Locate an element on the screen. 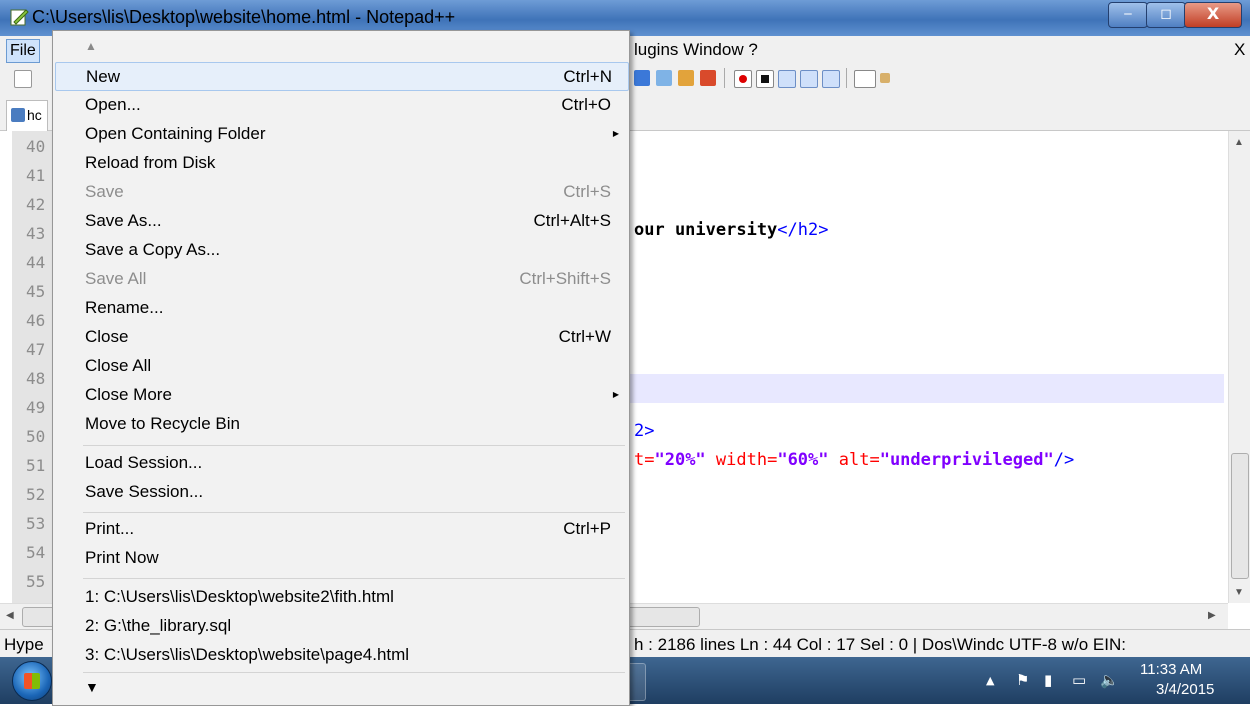 This screenshot has width=1250, height=706. menu-item-label: Print Now is located at coordinates (122, 557).